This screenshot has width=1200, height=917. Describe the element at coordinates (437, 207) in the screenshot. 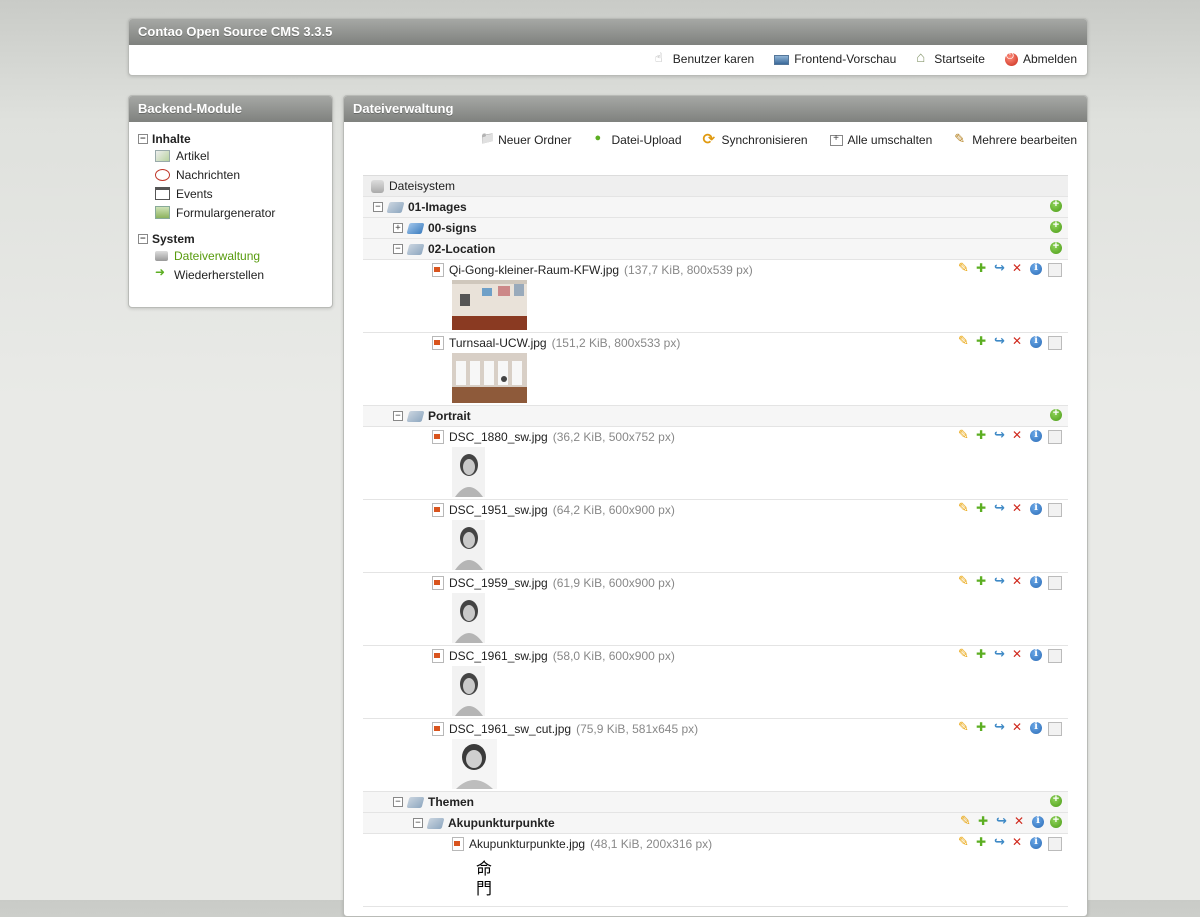

I see `folder-name: 01-Images` at that location.